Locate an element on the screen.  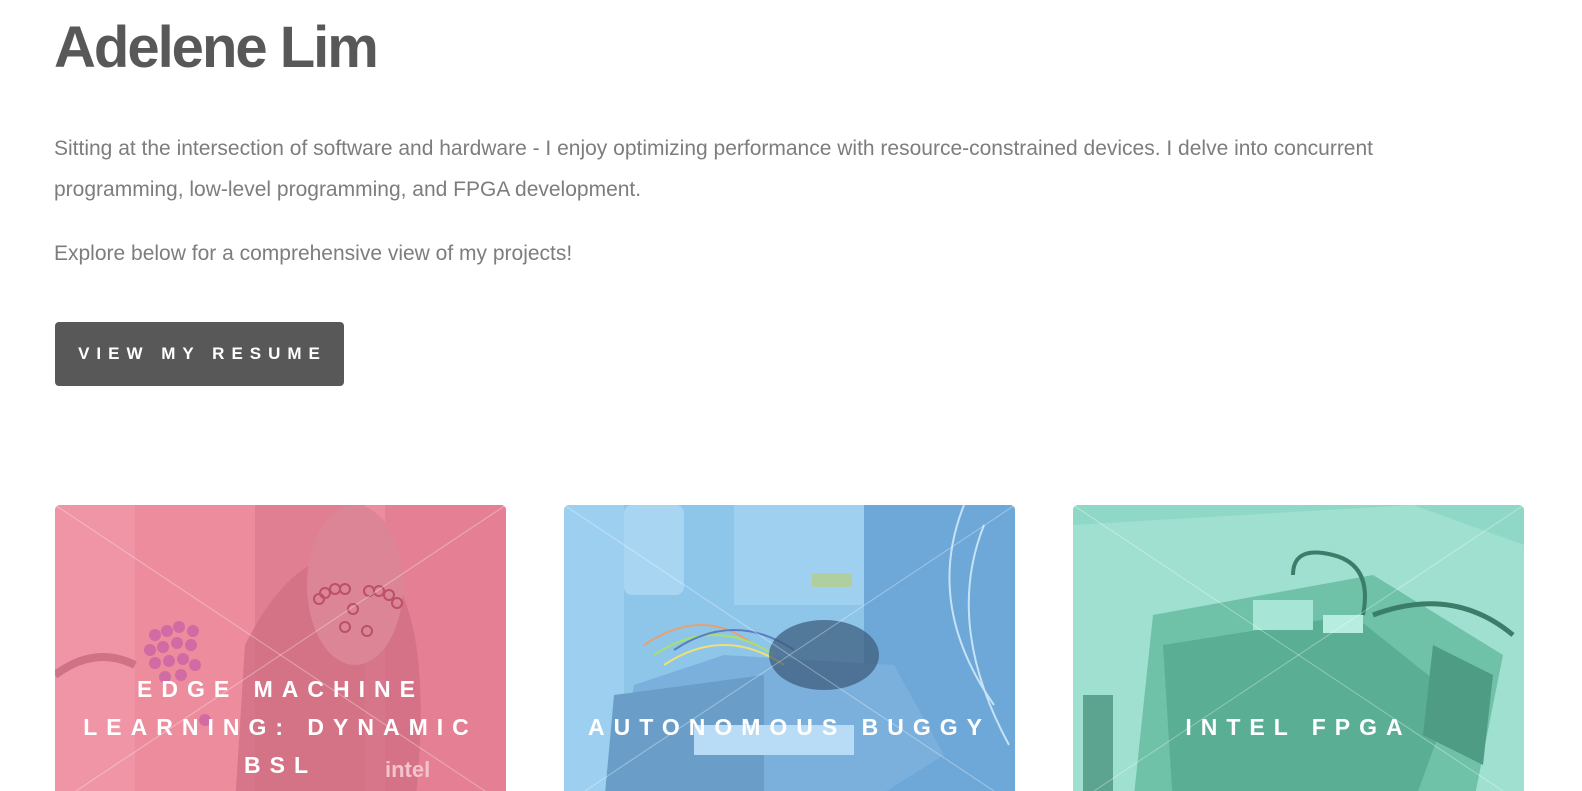
robot-buggy-photo is located at coordinates (789, 648).